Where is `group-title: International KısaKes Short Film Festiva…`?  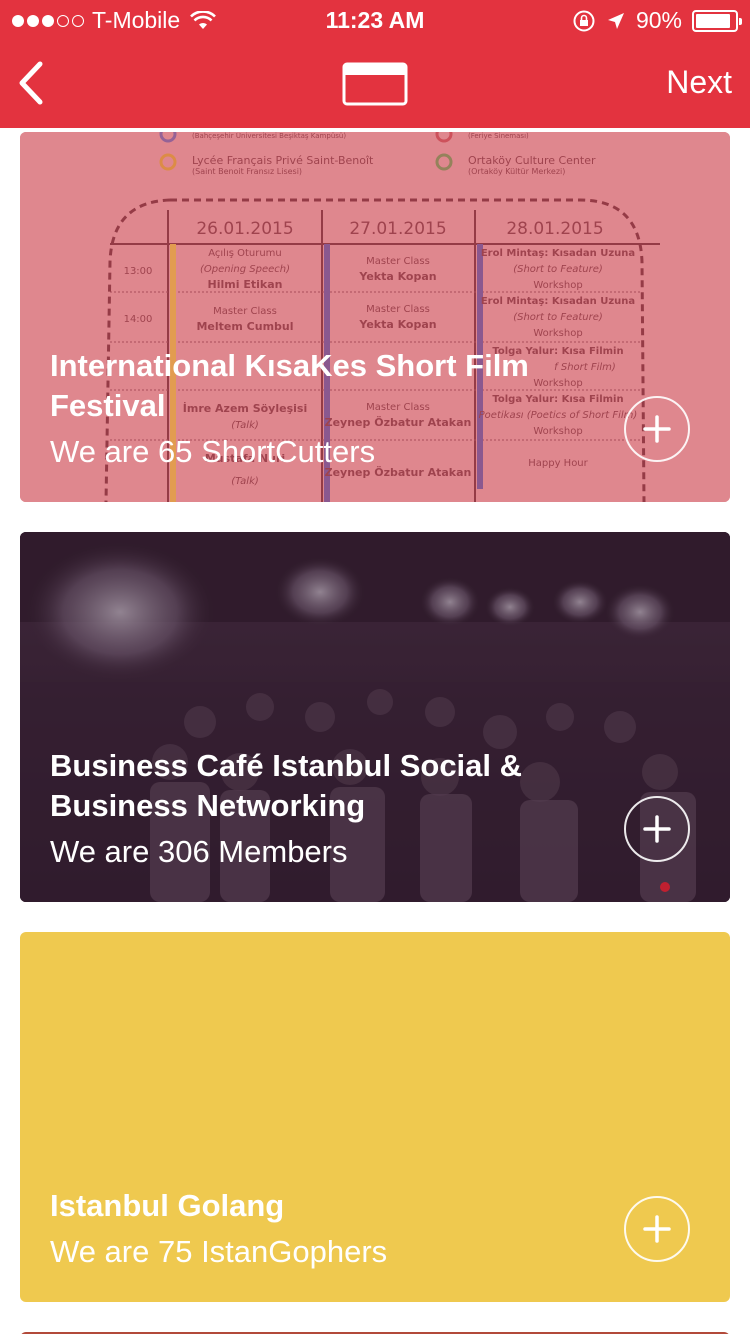 group-title: International KısaKes Short Film Festiva… is located at coordinates (289, 385).